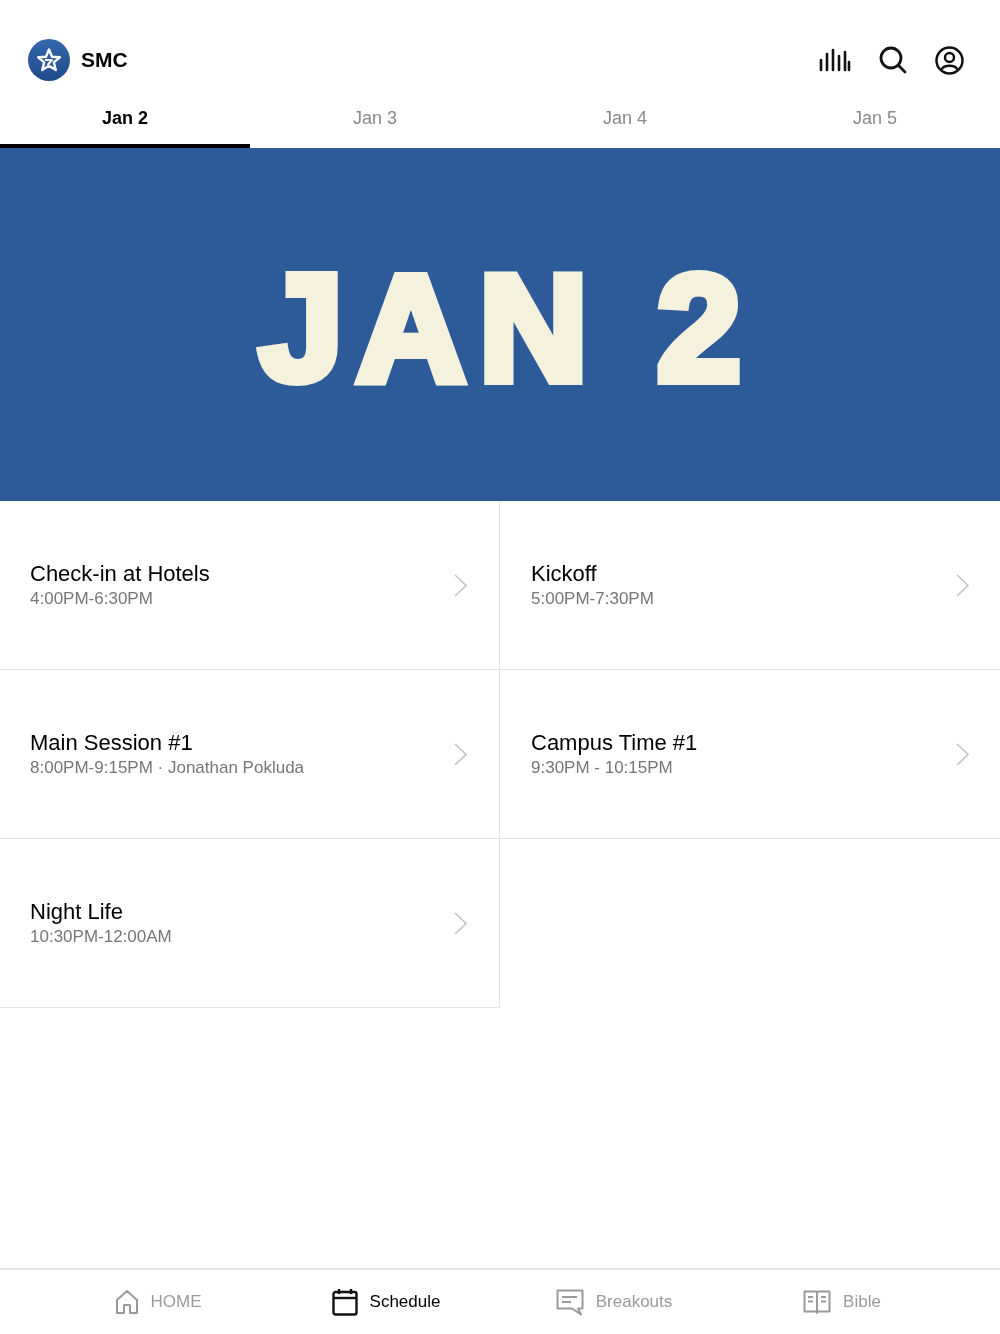 Image resolution: width=1000 pixels, height=1334 pixels. I want to click on calendar-icon, so click(344, 1302).